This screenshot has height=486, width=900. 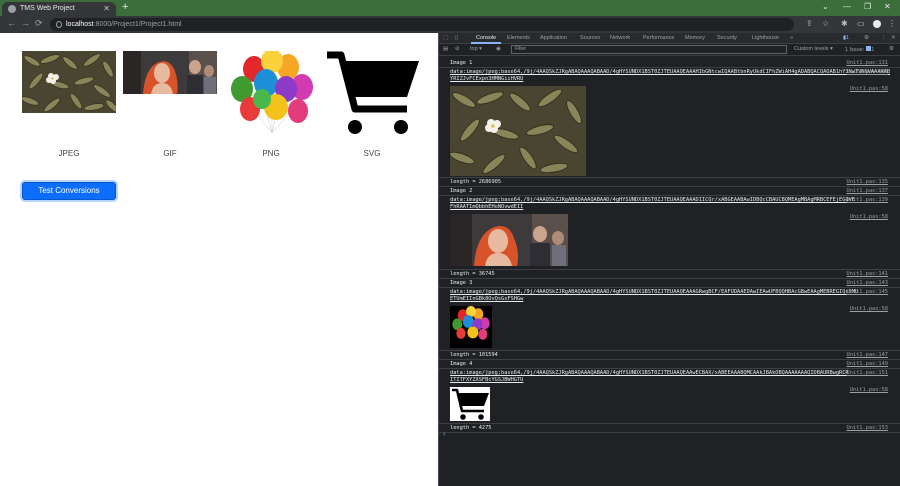 I want to click on jpeg-image, so click(x=70, y=84).